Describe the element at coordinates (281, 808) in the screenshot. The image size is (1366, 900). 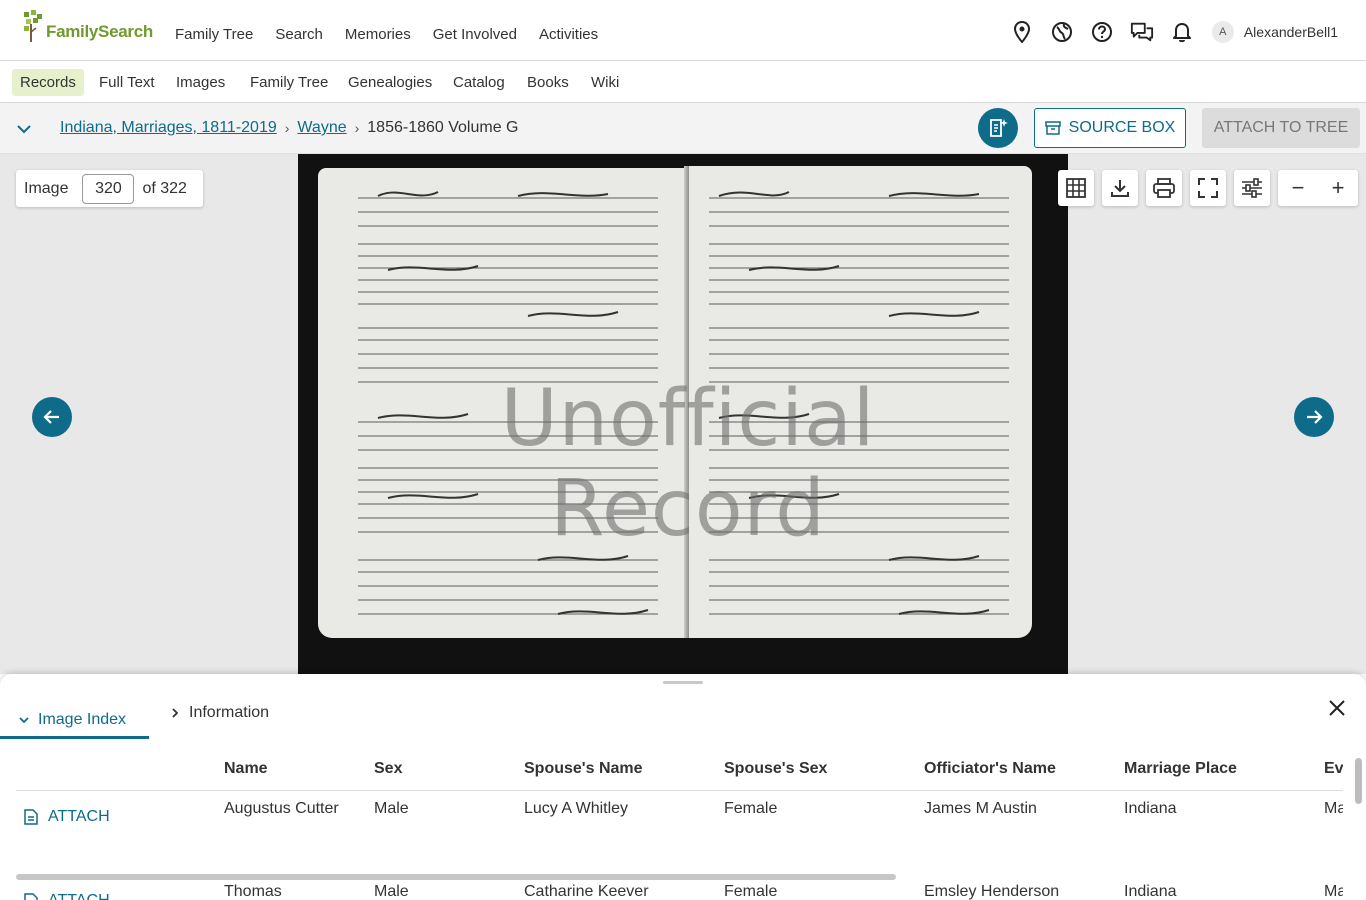
I see `table-cell: Augustus Cutter` at that location.